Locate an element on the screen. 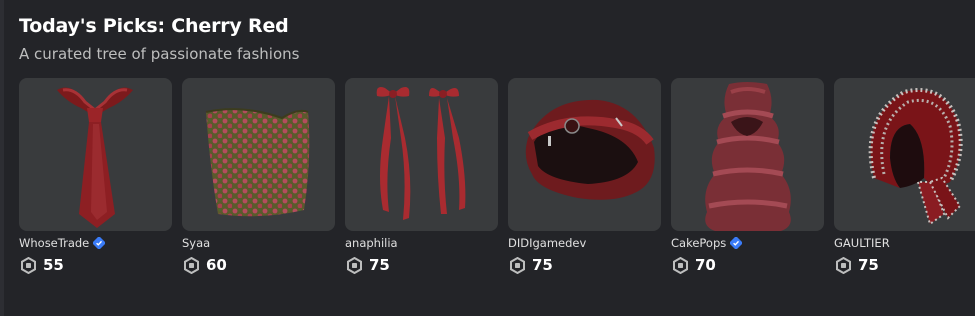 The height and width of the screenshot is (316, 975). section-title: Today's Picks: Cherry Red is located at coordinates (154, 26).